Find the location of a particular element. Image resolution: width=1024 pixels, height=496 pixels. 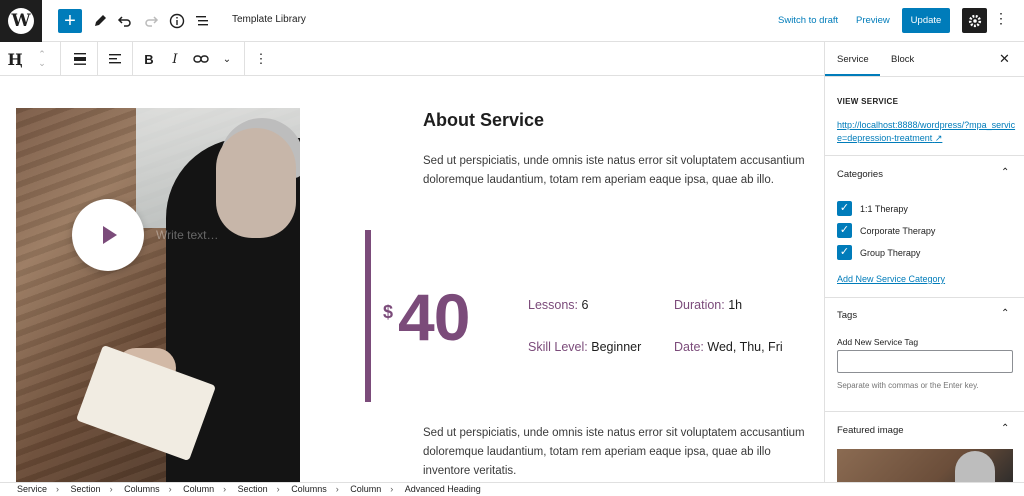

settings-button is located at coordinates (974, 20).